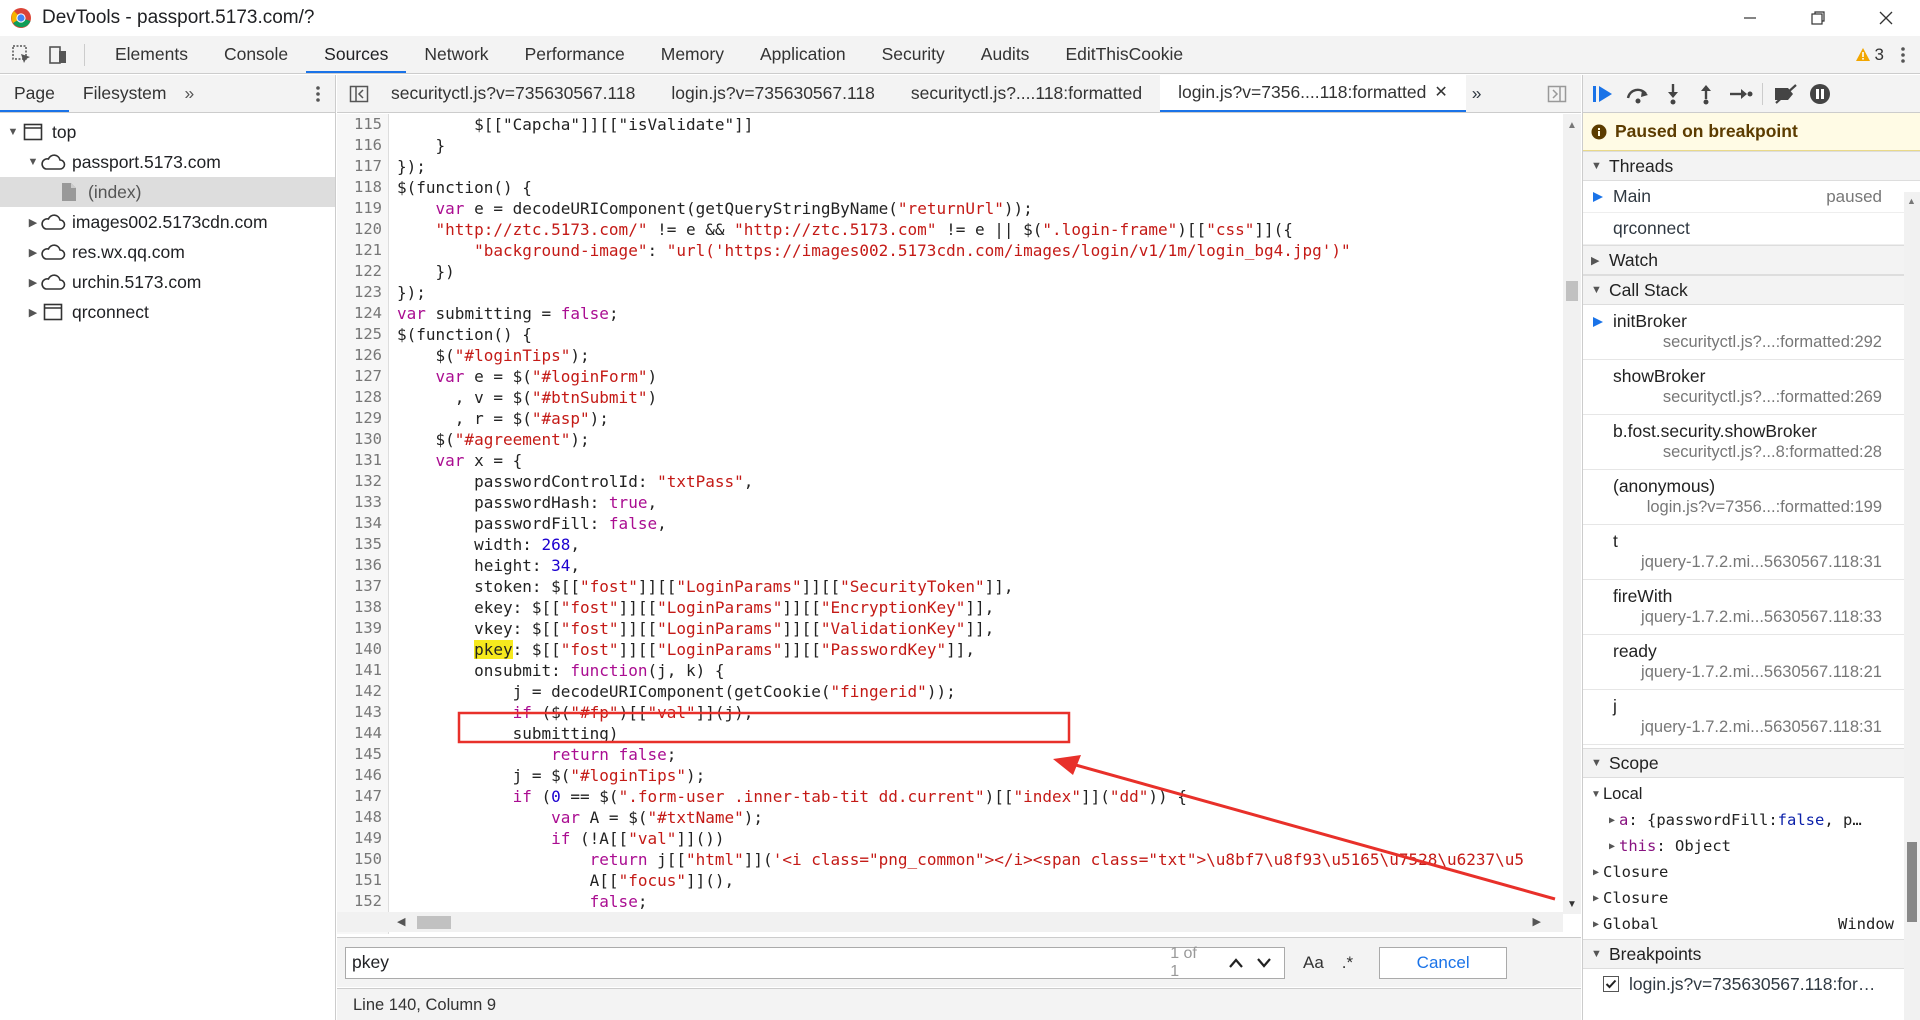 The width and height of the screenshot is (1920, 1020). What do you see at coordinates (1751, 260) in the screenshot?
I see `watch-section-header: ▶ Watch` at bounding box center [1751, 260].